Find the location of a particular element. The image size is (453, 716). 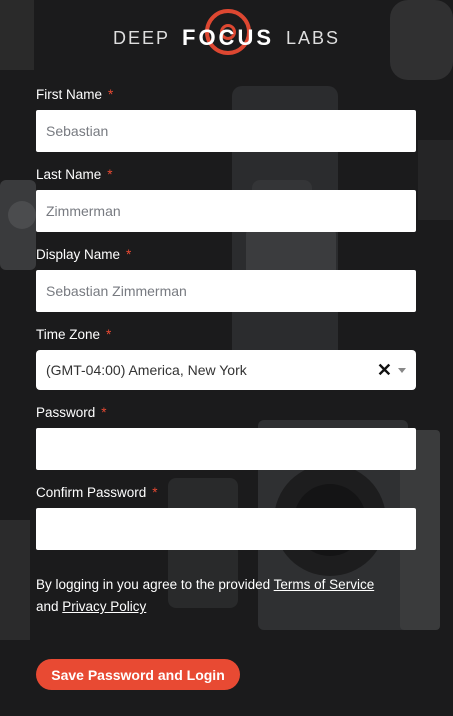

last-name-field: Last Name * Zimmerman is located at coordinates (226, 198).